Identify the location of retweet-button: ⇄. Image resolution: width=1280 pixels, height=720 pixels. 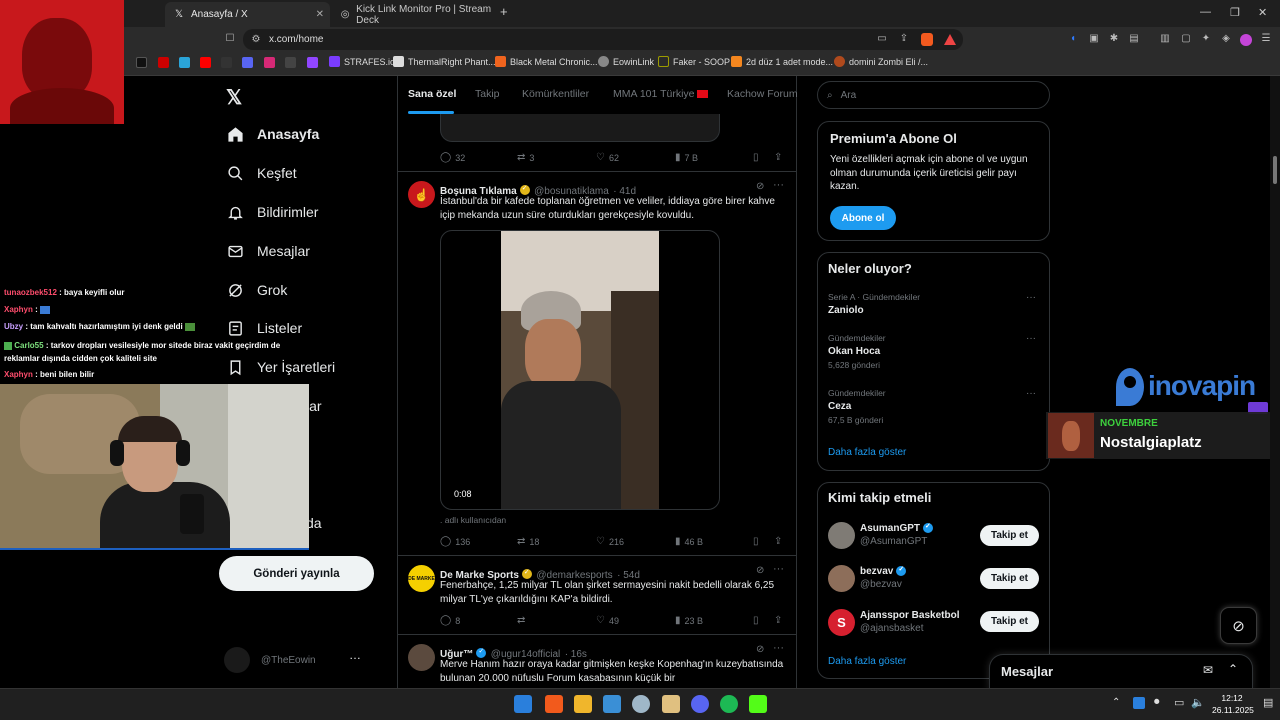
(523, 620).